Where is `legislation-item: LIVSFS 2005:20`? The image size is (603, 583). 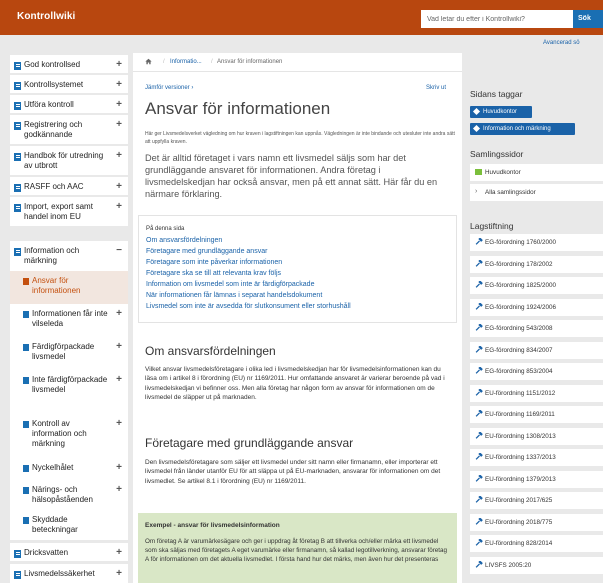
legislation-item: LIVSFS 2005:20 is located at coordinates (536, 565).